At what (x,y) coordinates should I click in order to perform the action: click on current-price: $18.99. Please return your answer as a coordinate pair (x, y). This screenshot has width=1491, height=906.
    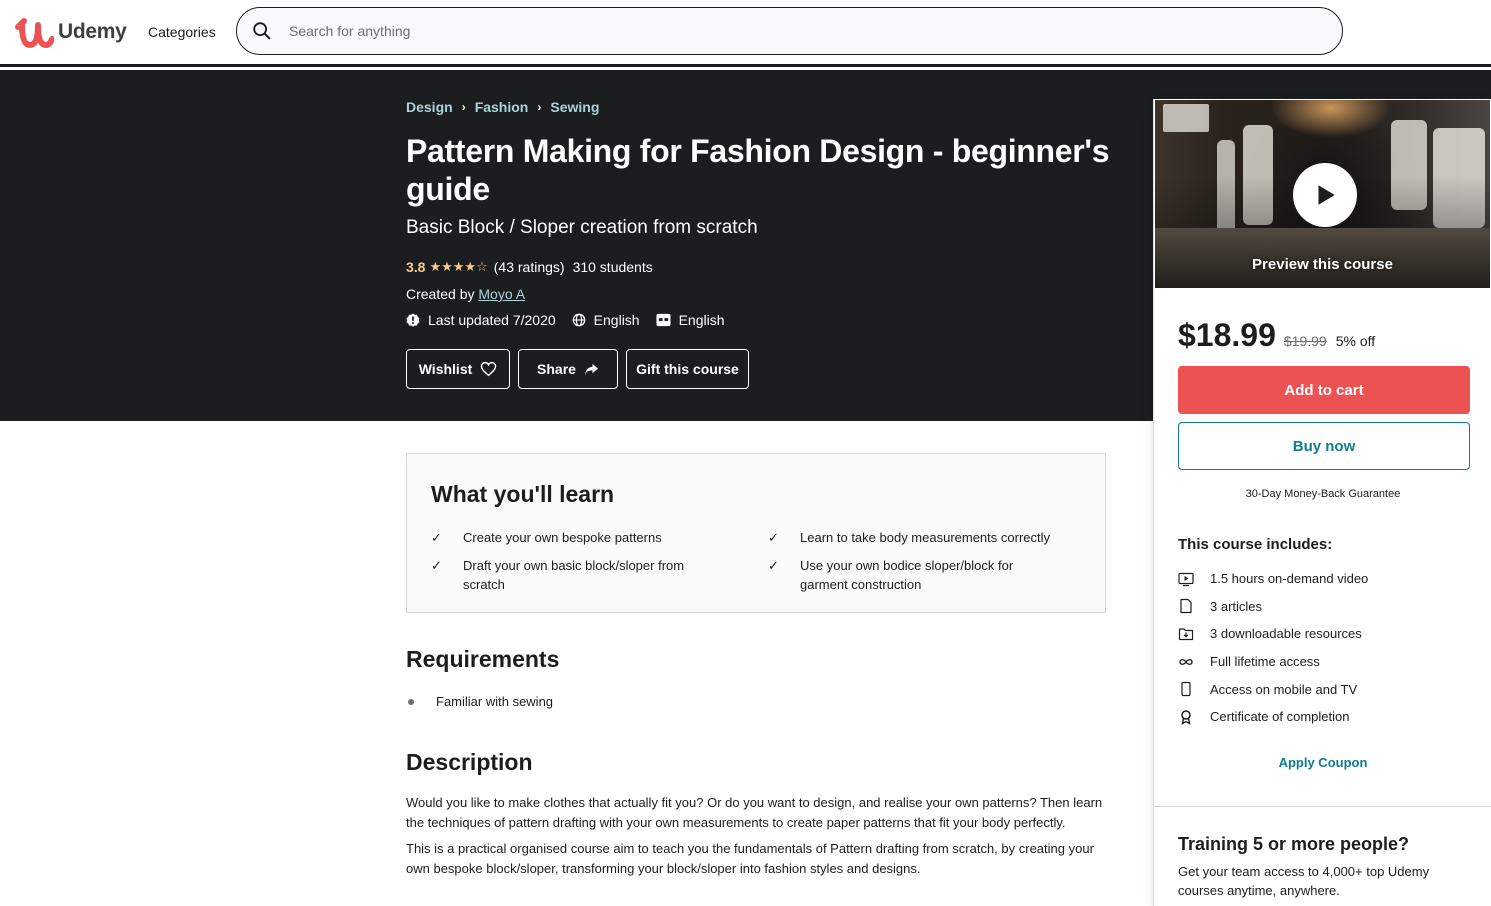
    Looking at the image, I should click on (1227, 335).